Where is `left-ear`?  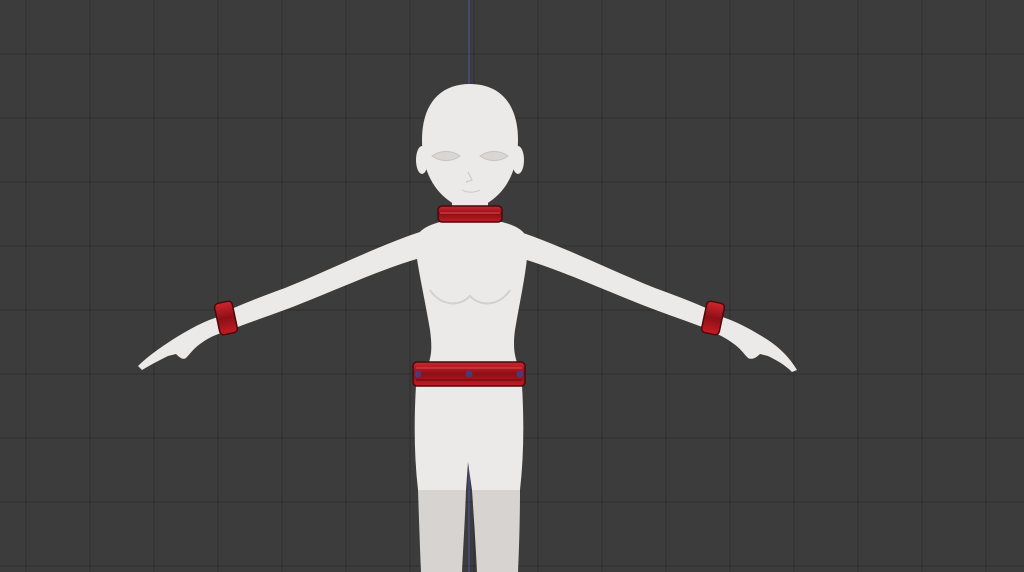 left-ear is located at coordinates (422, 160).